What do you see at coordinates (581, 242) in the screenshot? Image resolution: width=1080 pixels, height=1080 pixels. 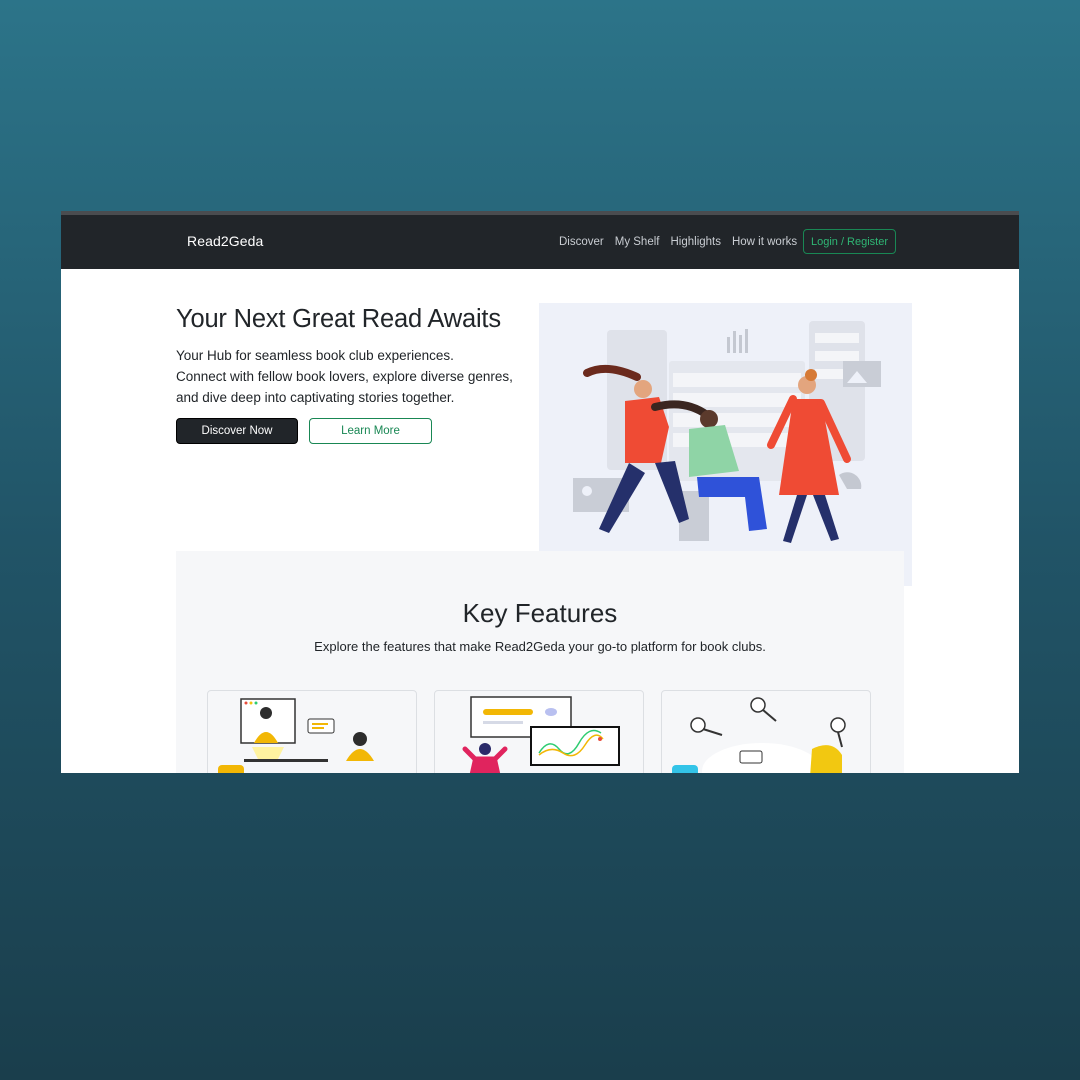 I see `nav-link-discover: Discover` at bounding box center [581, 242].